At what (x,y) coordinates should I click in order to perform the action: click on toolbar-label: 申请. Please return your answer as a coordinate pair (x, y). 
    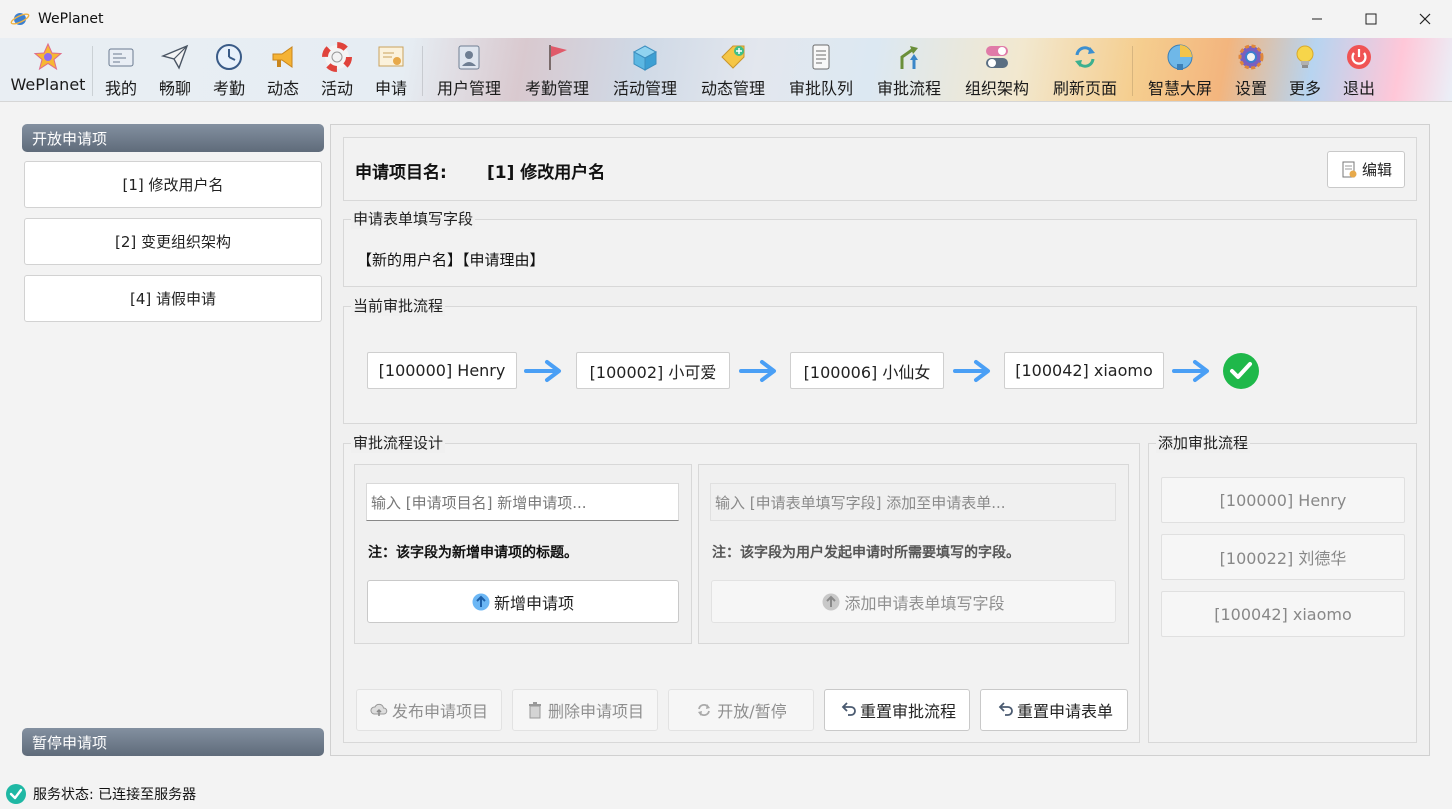
    Looking at the image, I should click on (390, 88).